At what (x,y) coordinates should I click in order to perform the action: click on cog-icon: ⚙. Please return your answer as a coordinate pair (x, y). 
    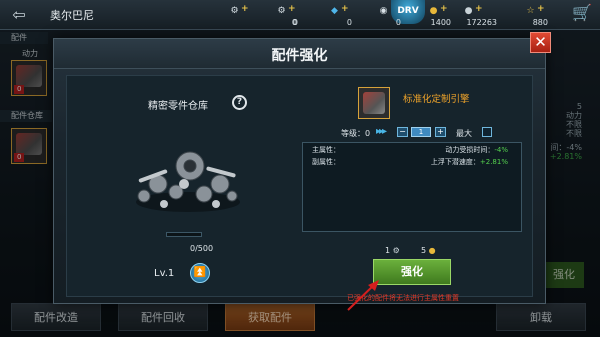
    Looking at the image, I should click on (281, 11).